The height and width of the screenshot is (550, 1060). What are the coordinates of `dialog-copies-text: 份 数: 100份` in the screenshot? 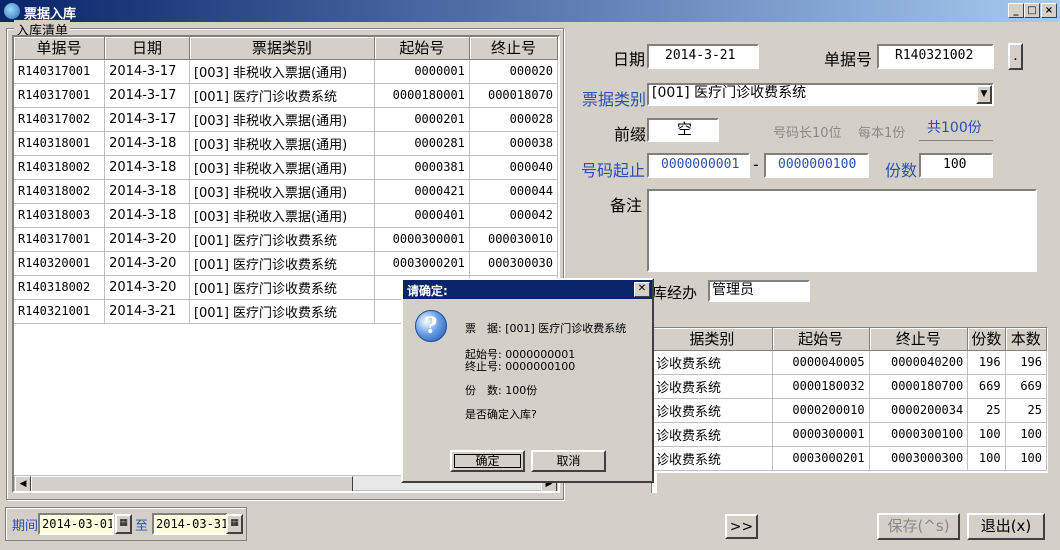 It's located at (501, 390).